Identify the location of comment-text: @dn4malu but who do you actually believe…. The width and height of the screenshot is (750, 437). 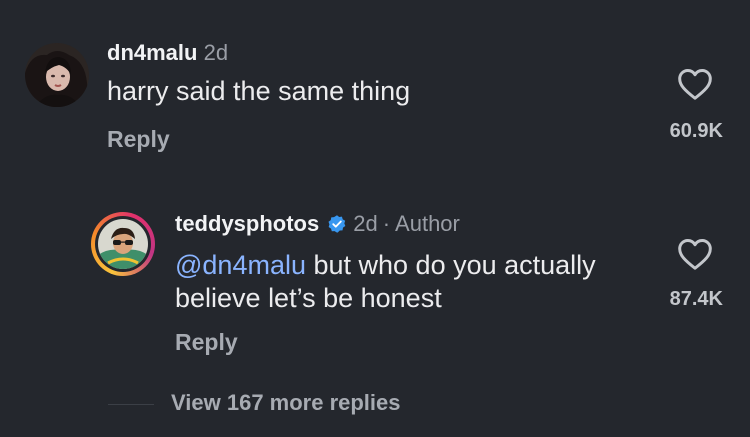
(415, 282).